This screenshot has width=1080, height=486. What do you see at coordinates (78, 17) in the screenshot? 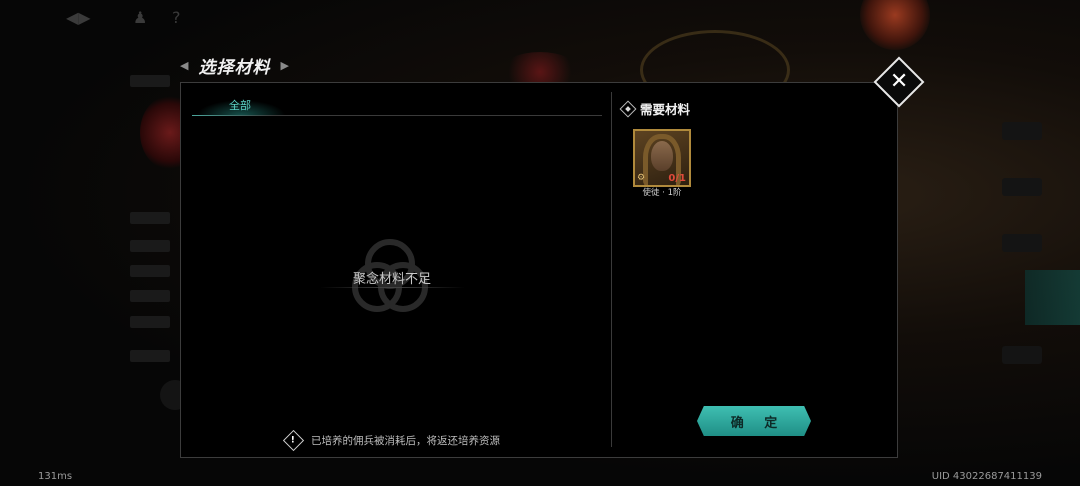
I see `back-icon: ◀▶` at bounding box center [78, 17].